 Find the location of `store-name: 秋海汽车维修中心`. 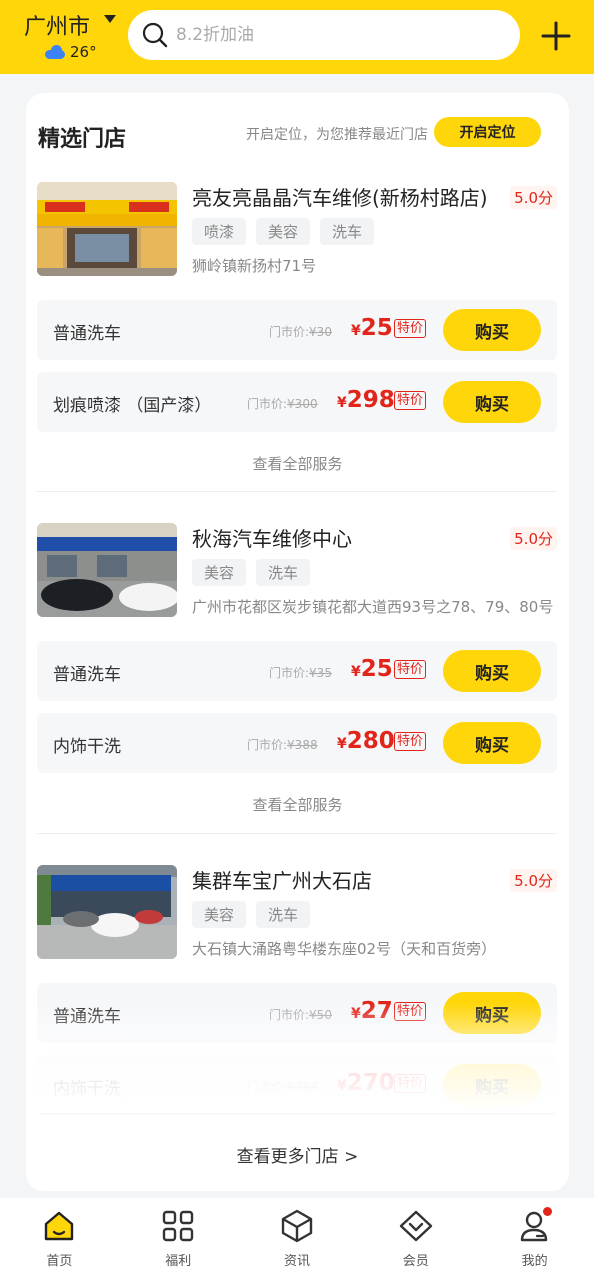

store-name: 秋海汽车维修中心 is located at coordinates (272, 537).